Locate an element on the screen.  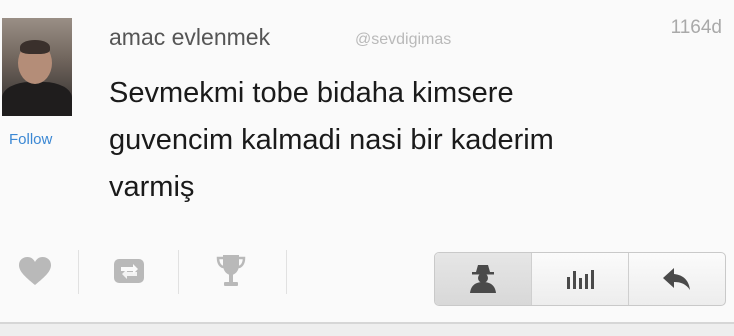
heart-icon is located at coordinates (35, 271).